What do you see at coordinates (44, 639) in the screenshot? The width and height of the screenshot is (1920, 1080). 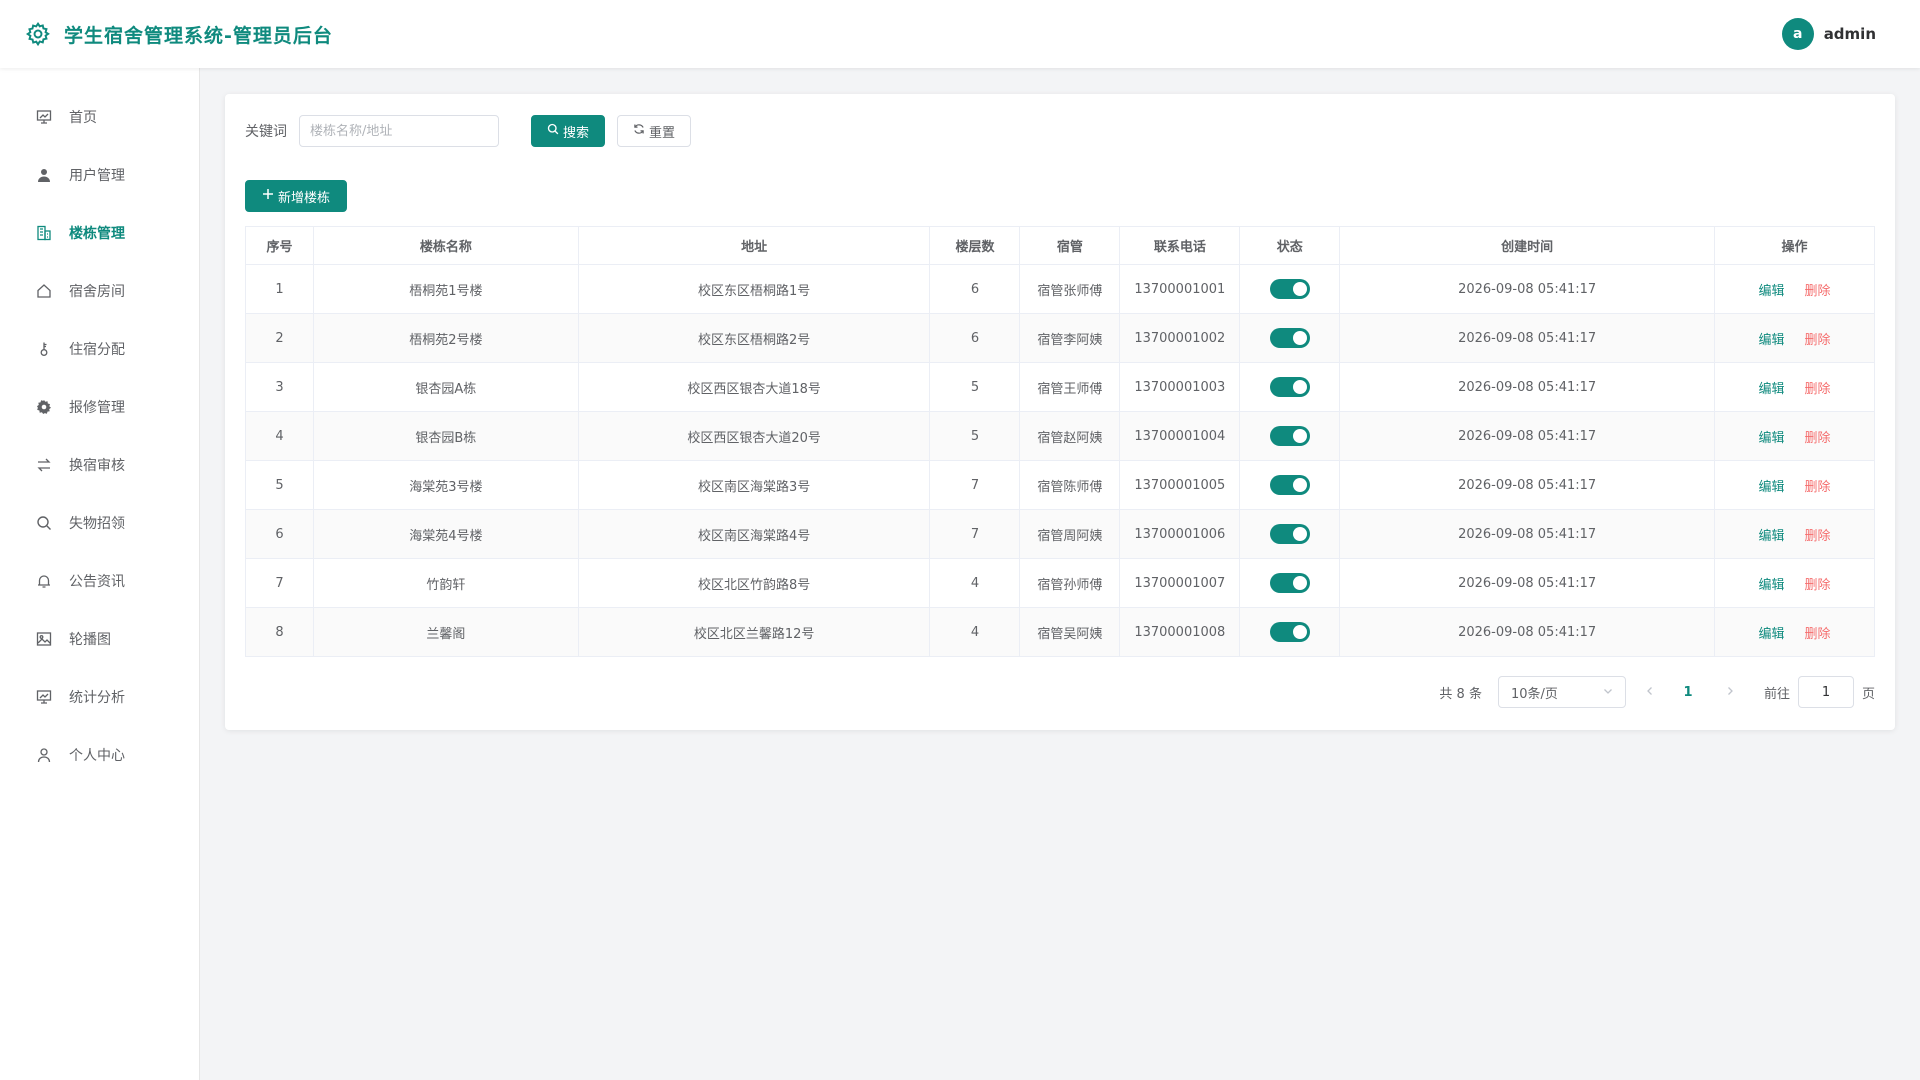 I see `image-icon` at bounding box center [44, 639].